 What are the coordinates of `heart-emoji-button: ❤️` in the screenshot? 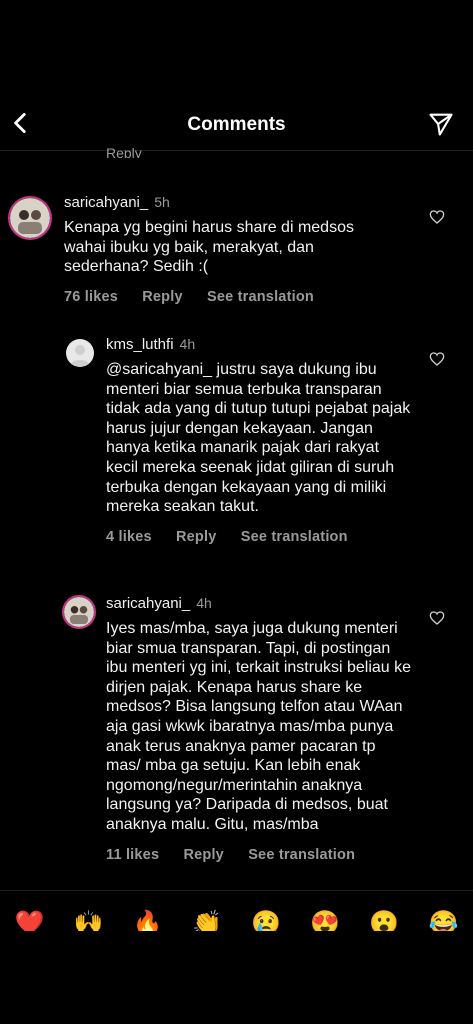 It's located at (30, 920).